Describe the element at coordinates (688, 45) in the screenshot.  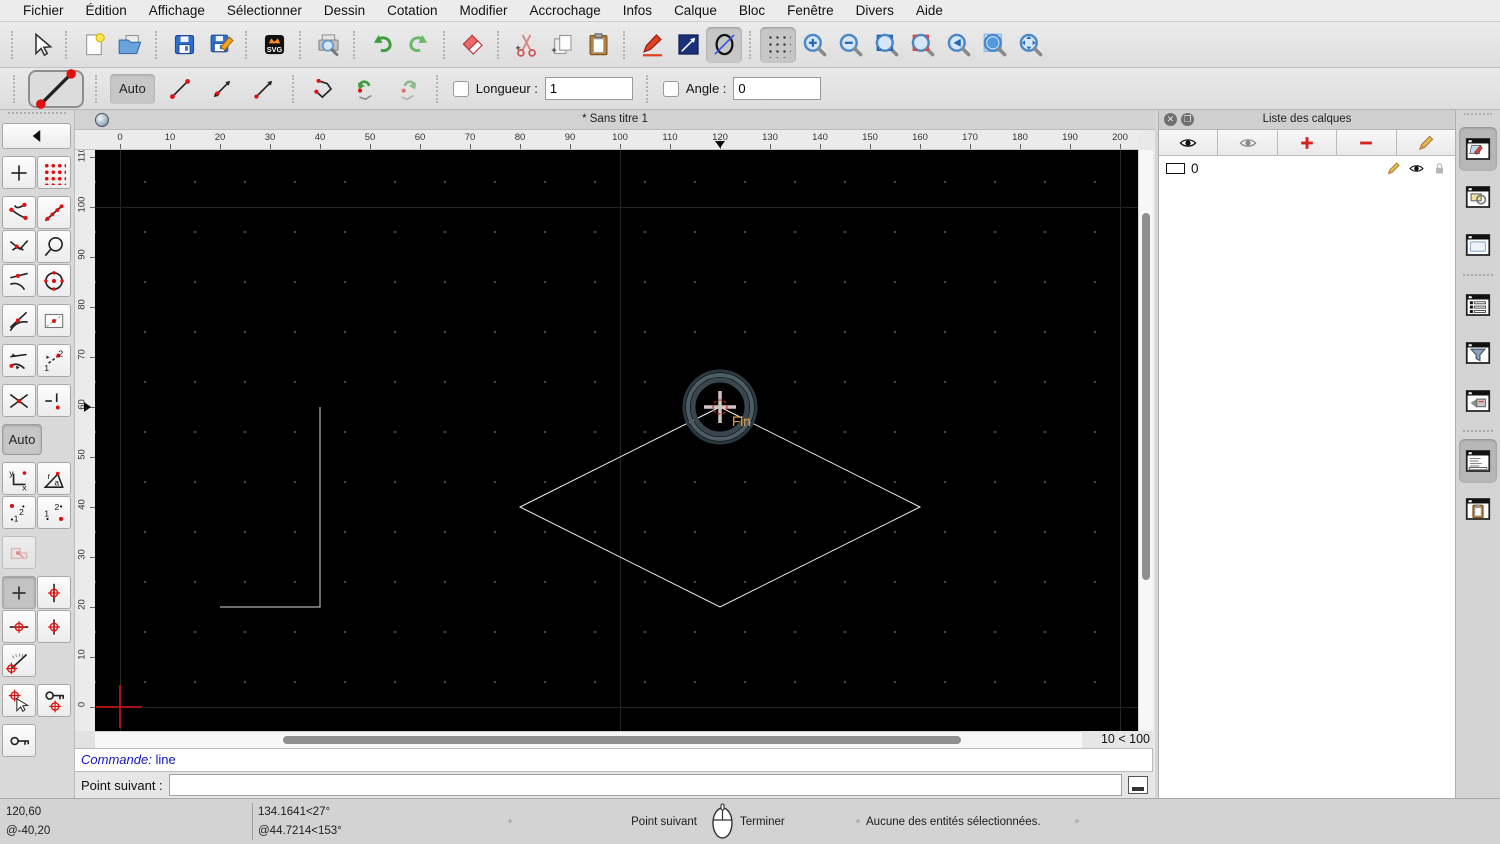
I see `line-attributes-button` at that location.